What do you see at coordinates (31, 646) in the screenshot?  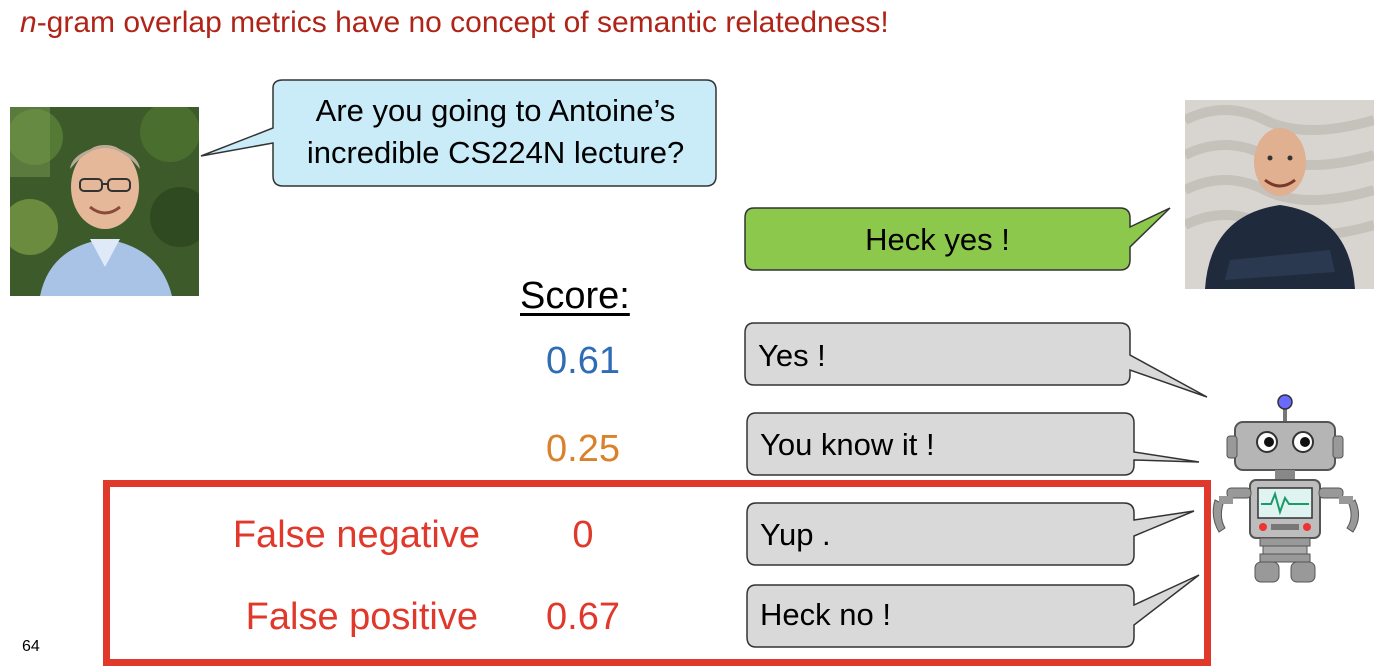 I see `page-number: 64` at bounding box center [31, 646].